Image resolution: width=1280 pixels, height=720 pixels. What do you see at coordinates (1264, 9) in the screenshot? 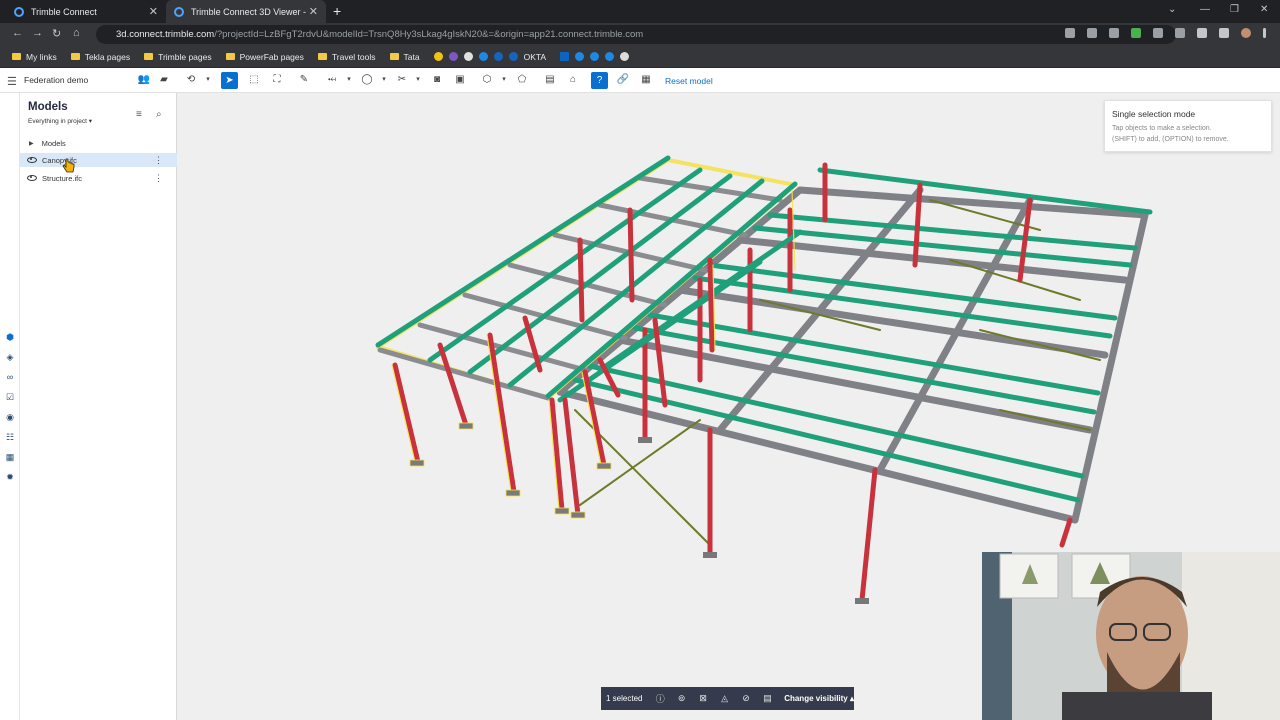
I see `close-window-icon: ✕` at bounding box center [1264, 9].